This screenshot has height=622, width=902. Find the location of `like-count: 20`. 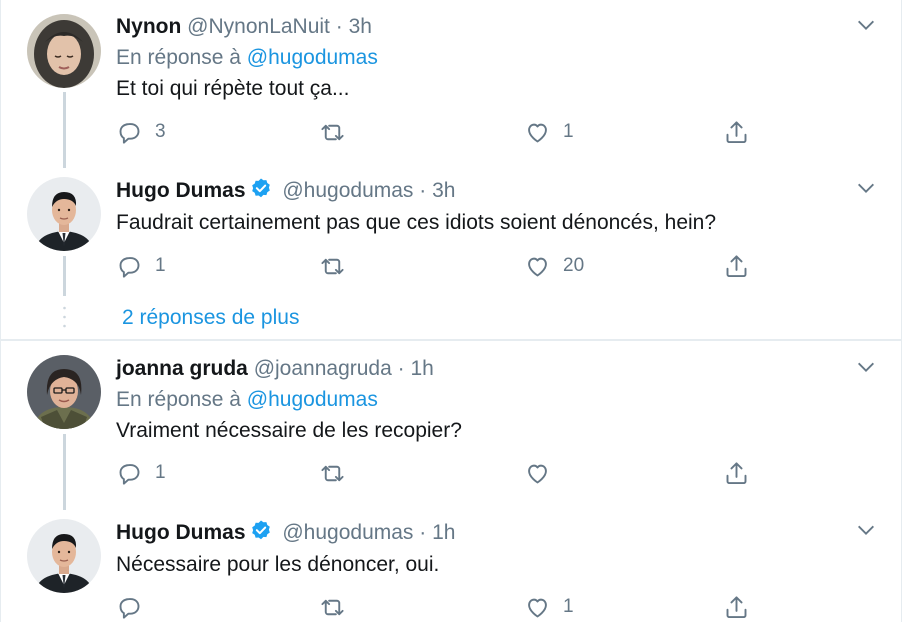

like-count: 20 is located at coordinates (574, 265).